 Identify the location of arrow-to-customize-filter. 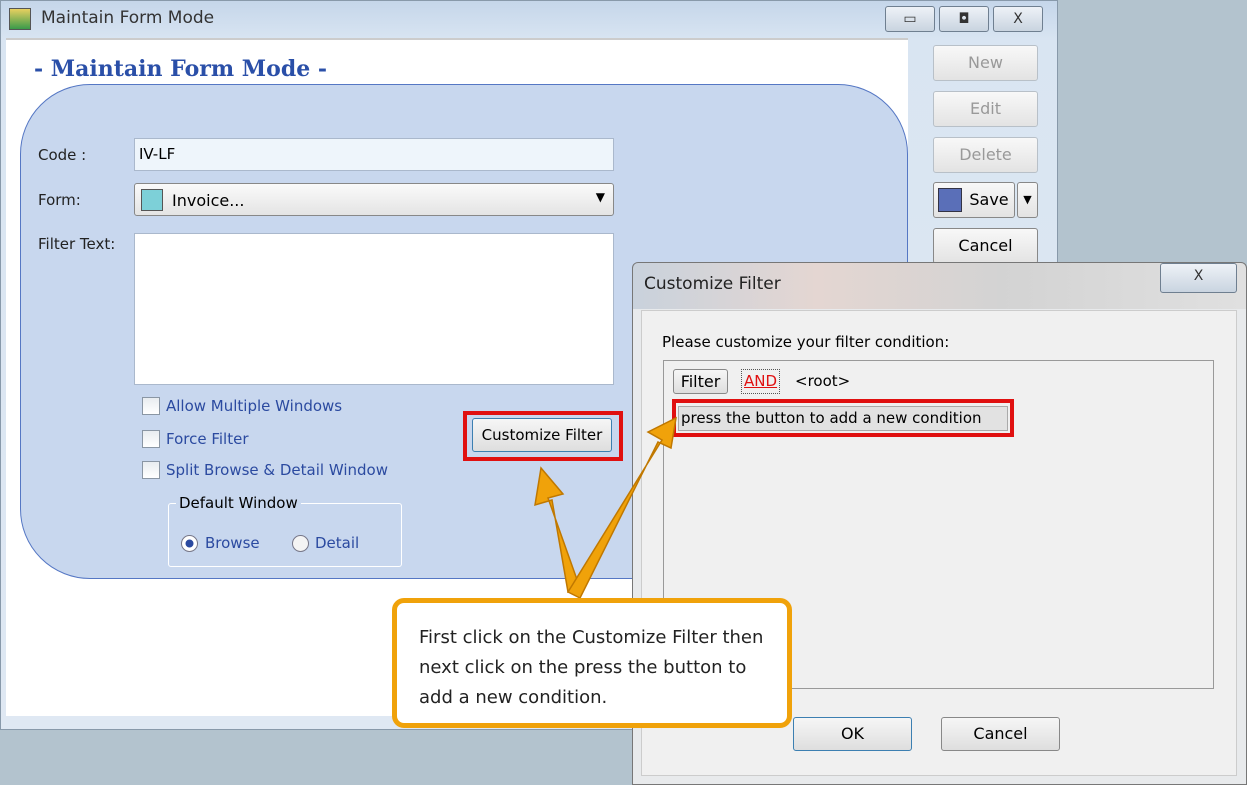
(557, 529).